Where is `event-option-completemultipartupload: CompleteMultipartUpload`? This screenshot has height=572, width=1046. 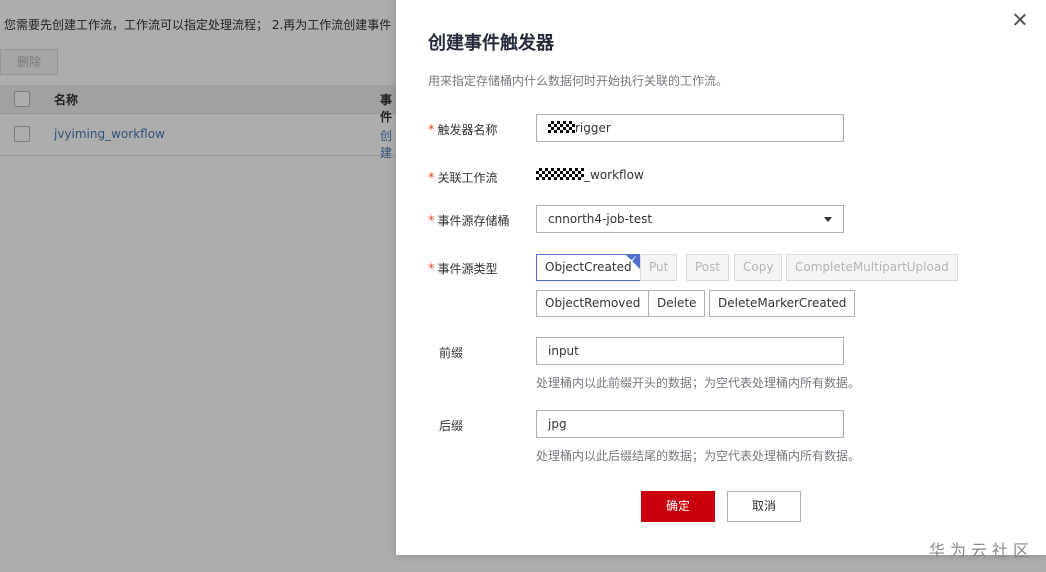 event-option-completemultipartupload: CompleteMultipartUpload is located at coordinates (872, 267).